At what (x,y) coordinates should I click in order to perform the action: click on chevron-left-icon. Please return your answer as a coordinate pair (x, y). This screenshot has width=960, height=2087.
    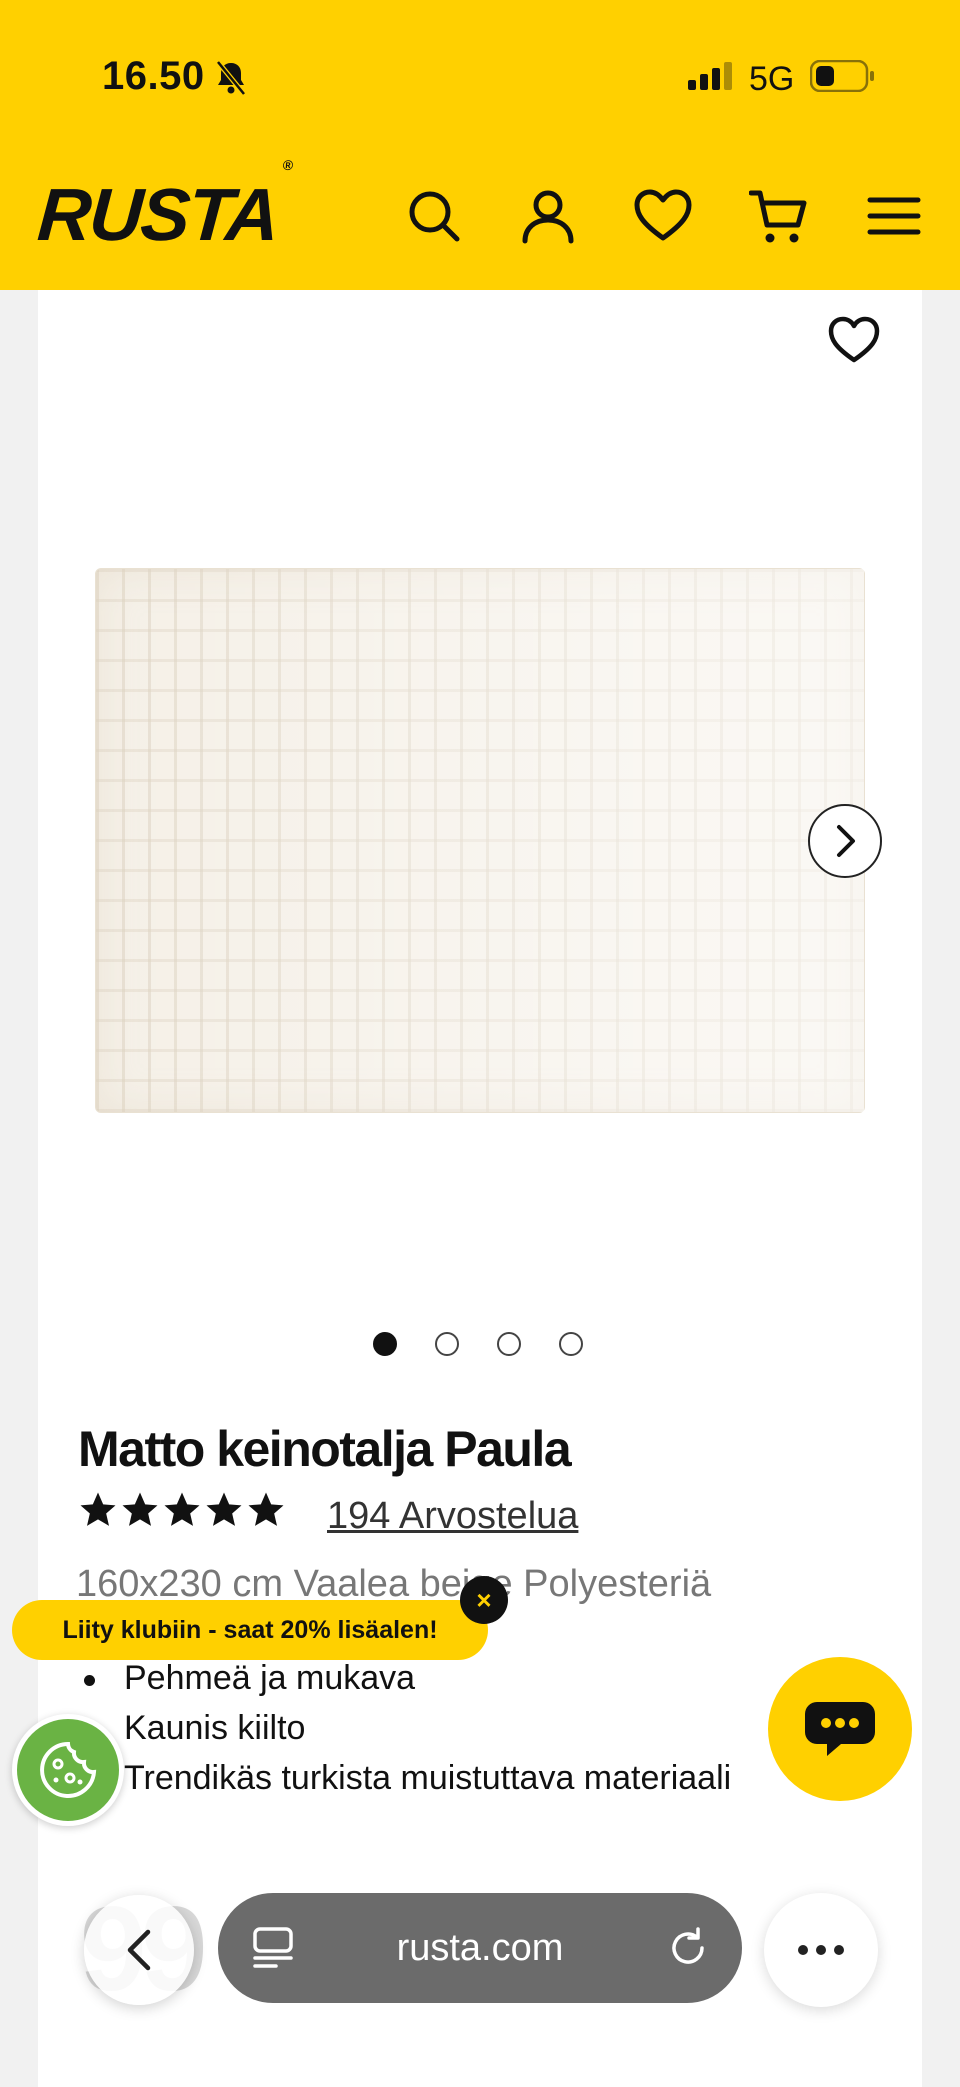
    Looking at the image, I should click on (139, 1950).